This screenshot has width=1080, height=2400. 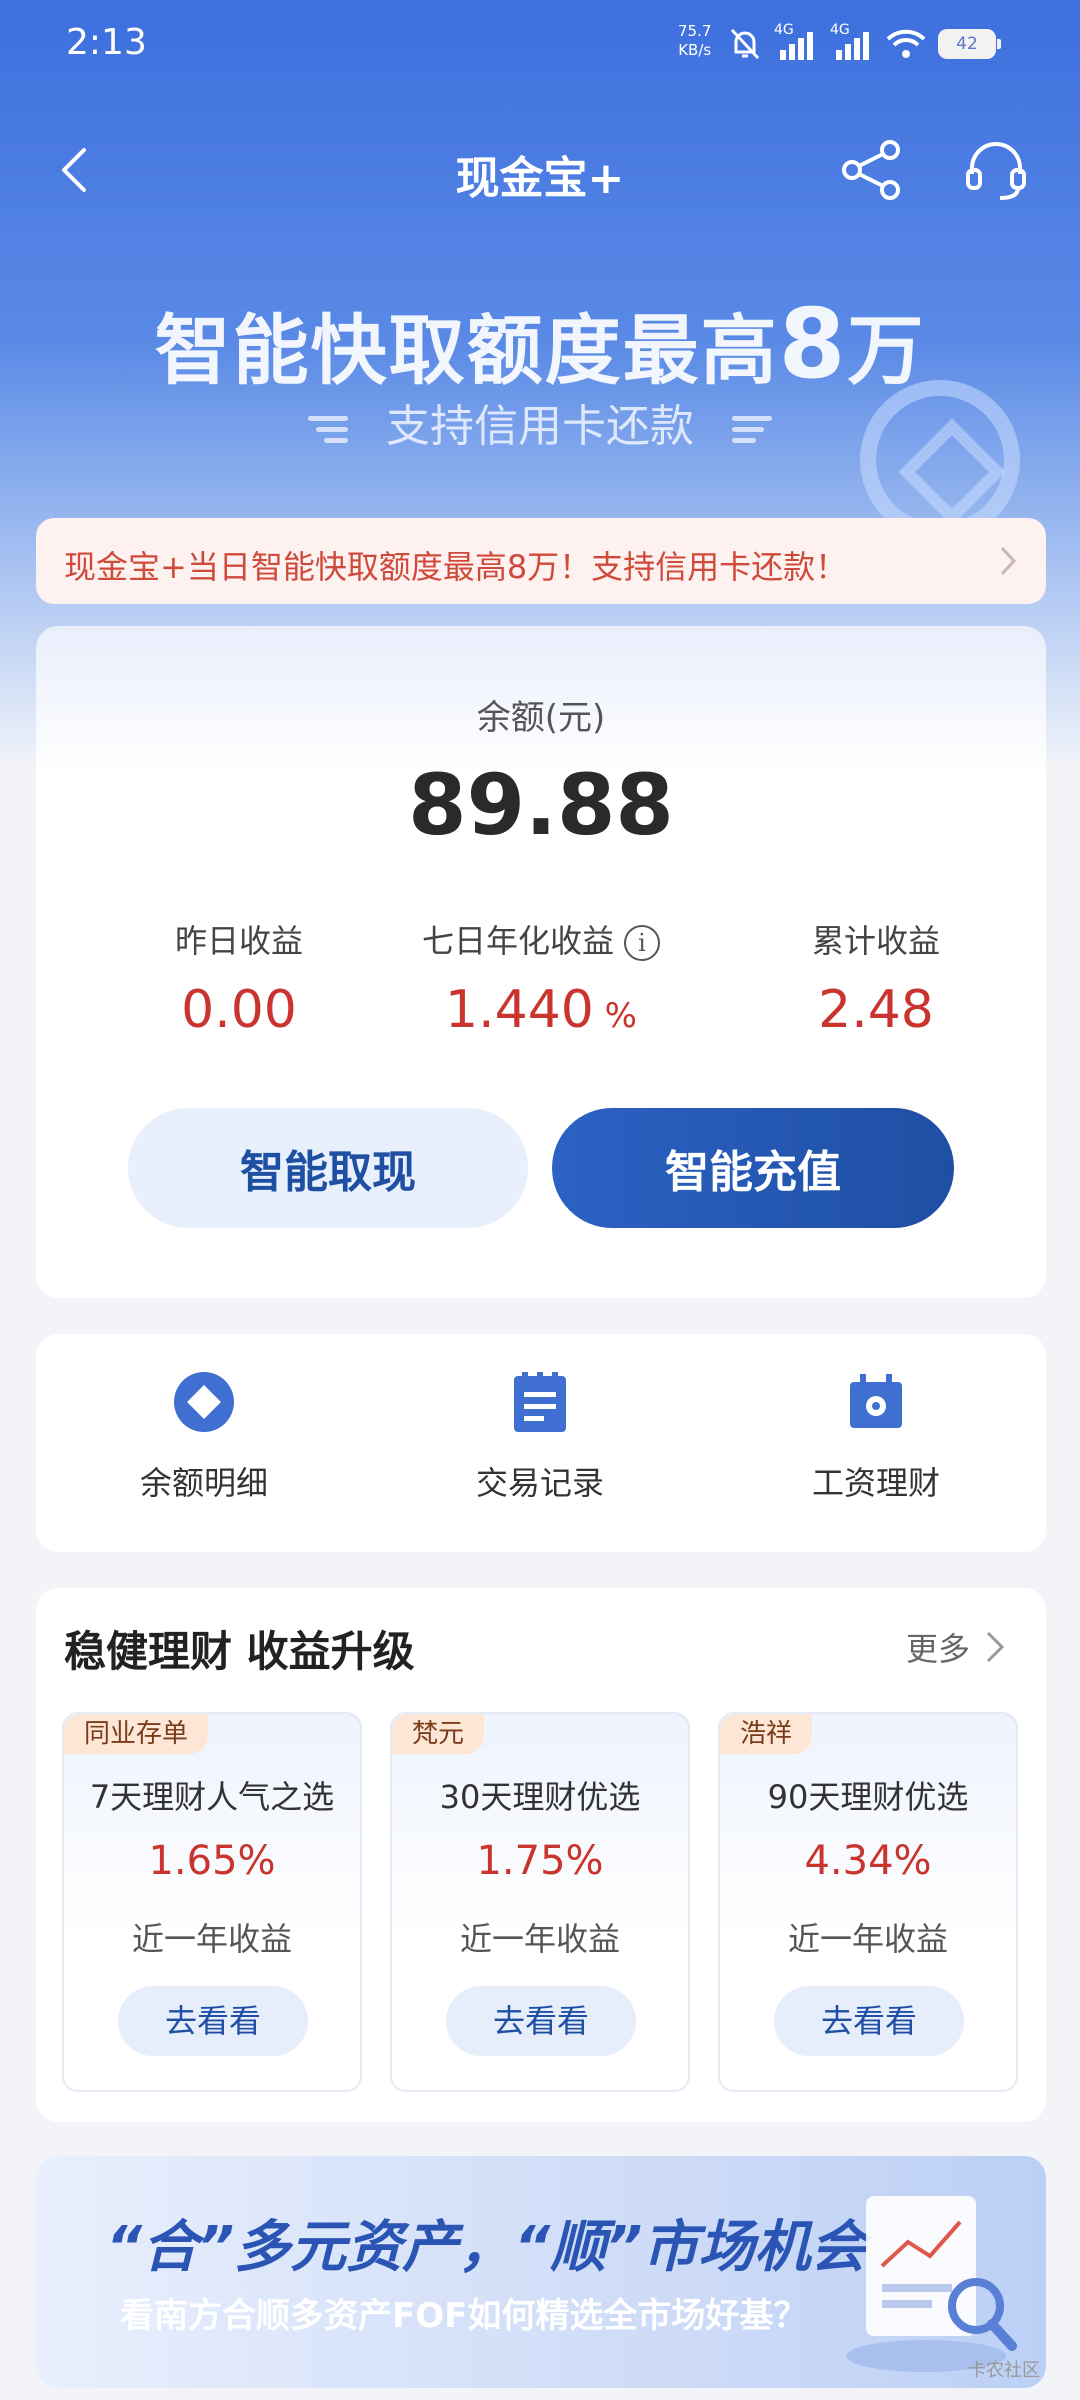 I want to click on product-rate: 4.34%, so click(x=868, y=1861).